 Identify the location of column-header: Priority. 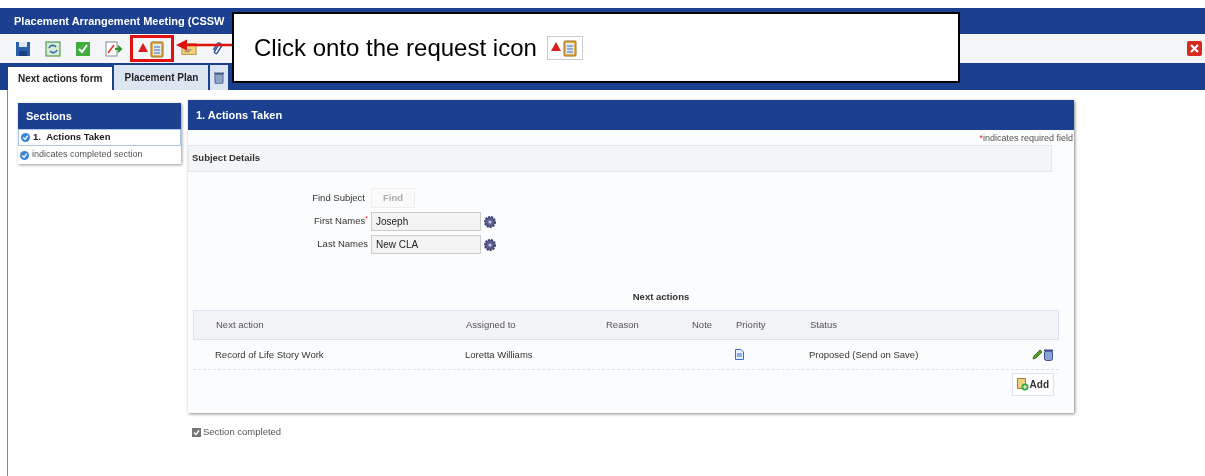
(751, 325).